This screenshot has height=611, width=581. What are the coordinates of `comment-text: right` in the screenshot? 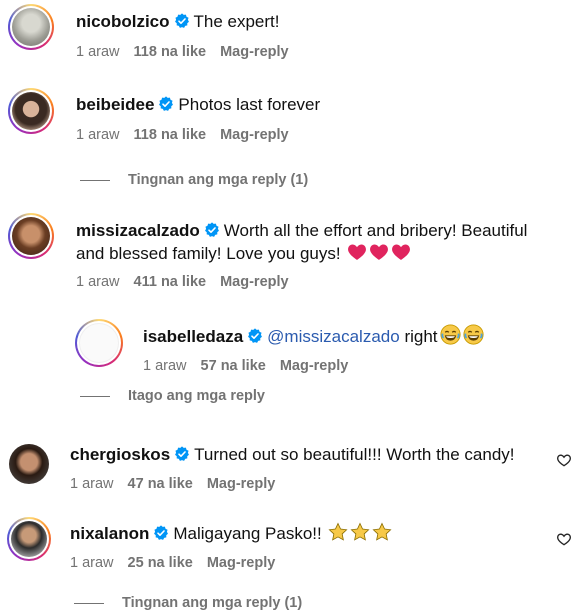 It's located at (421, 336).